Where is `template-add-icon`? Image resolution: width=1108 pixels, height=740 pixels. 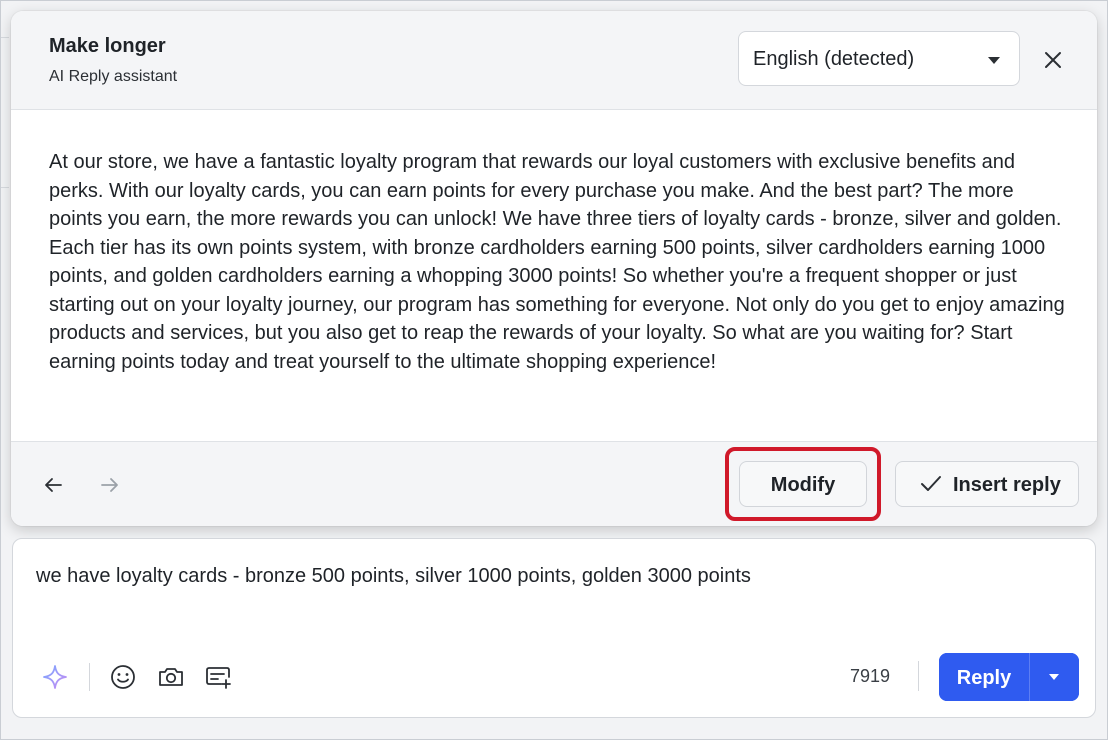
template-add-icon is located at coordinates (218, 678).